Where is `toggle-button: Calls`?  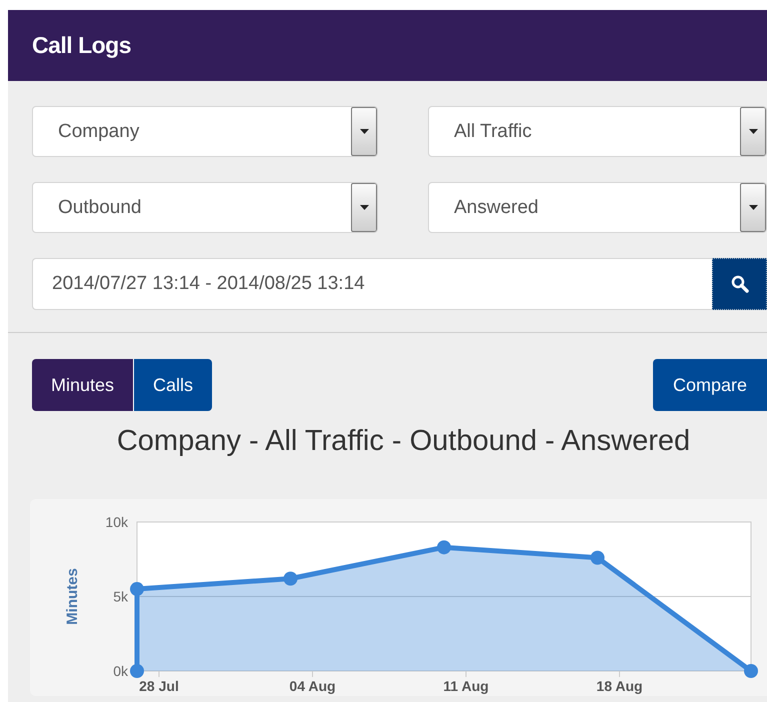
toggle-button: Calls is located at coordinates (173, 385).